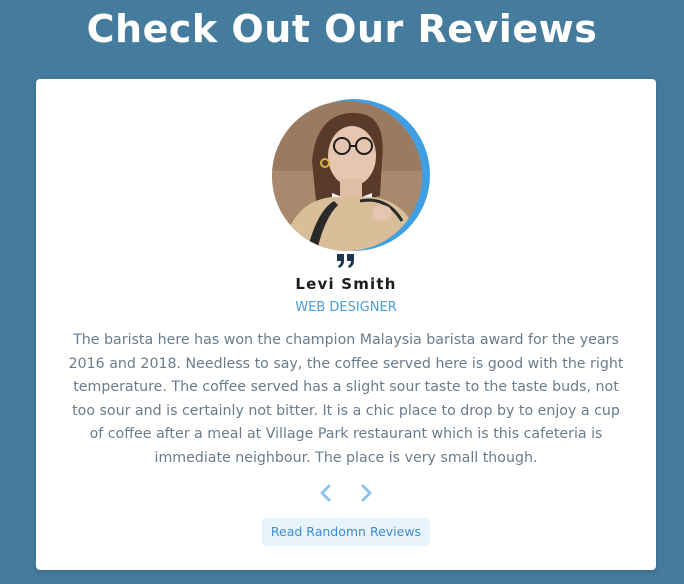 This screenshot has height=584, width=684. Describe the element at coordinates (346, 532) in the screenshot. I see `random-reviews-button: Read Randomn Reviews` at that location.